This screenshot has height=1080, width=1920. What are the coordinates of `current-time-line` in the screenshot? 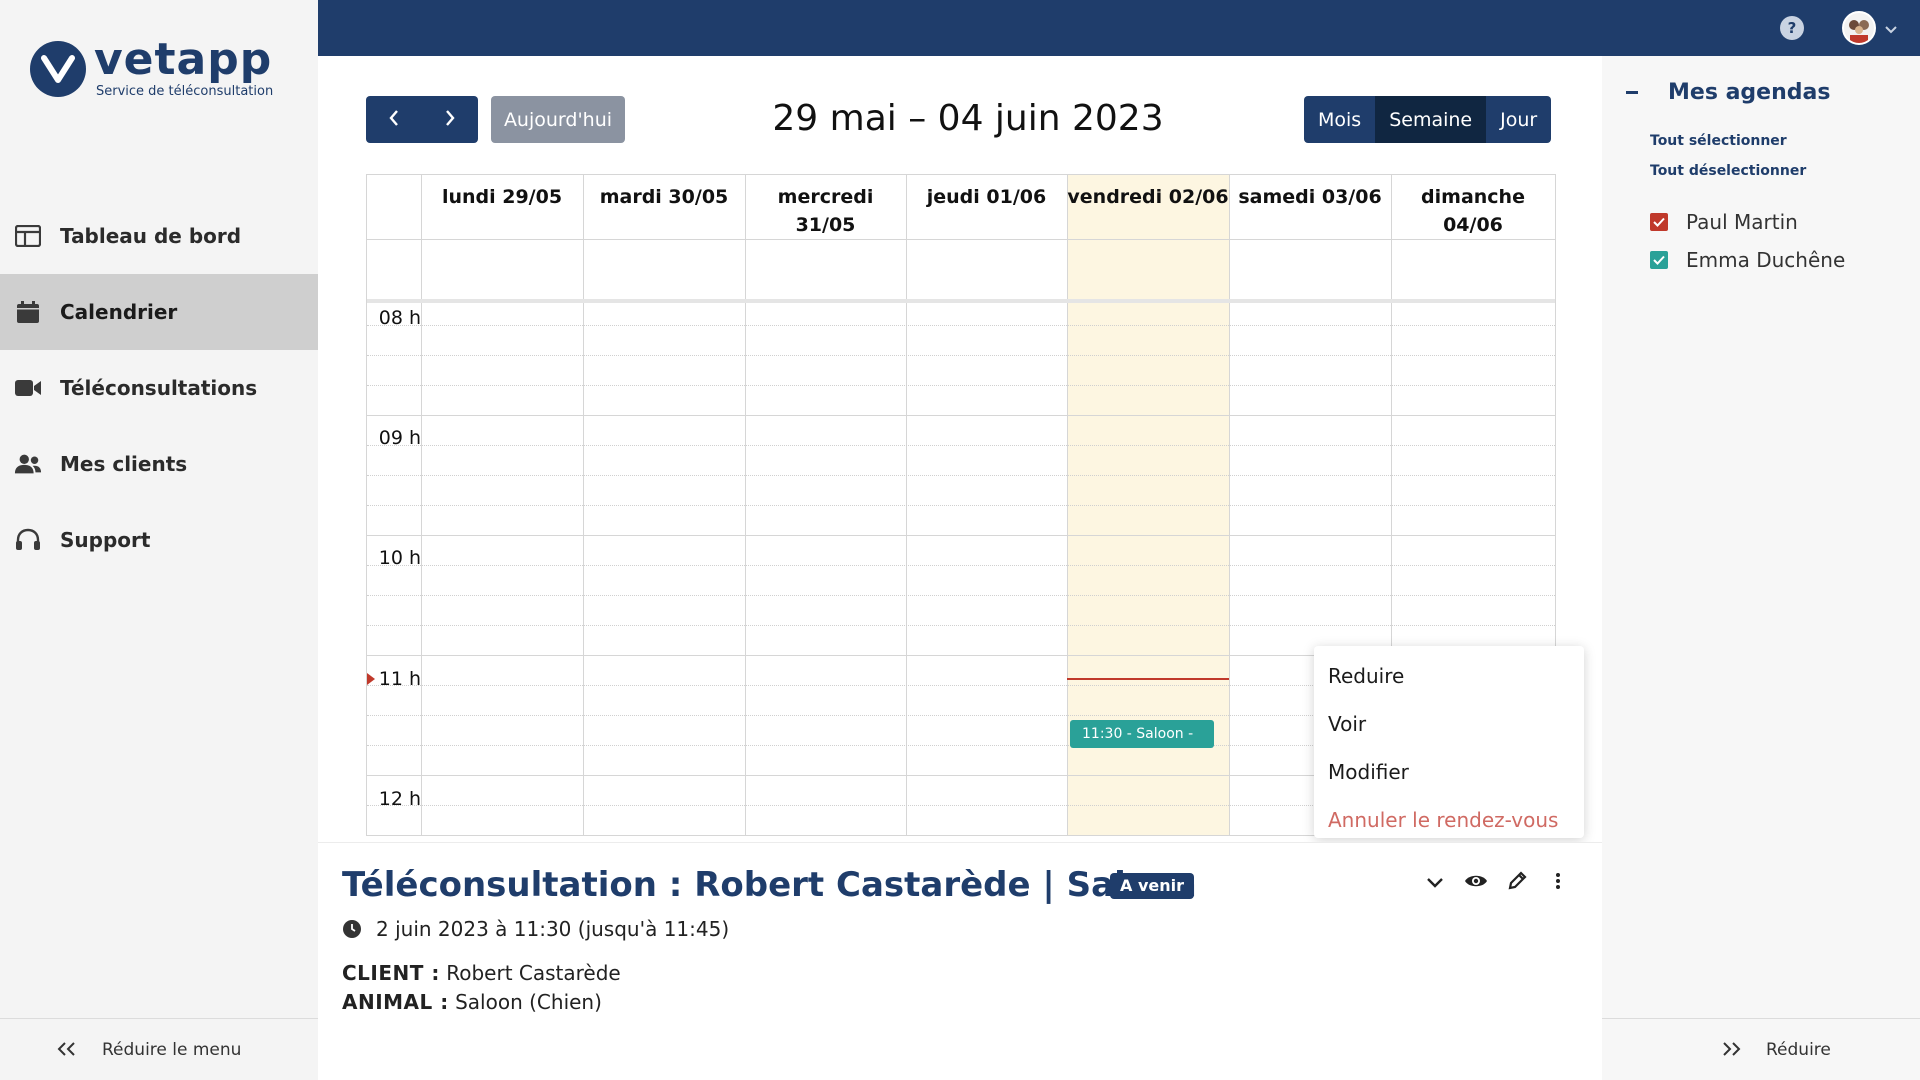 It's located at (1148, 679).